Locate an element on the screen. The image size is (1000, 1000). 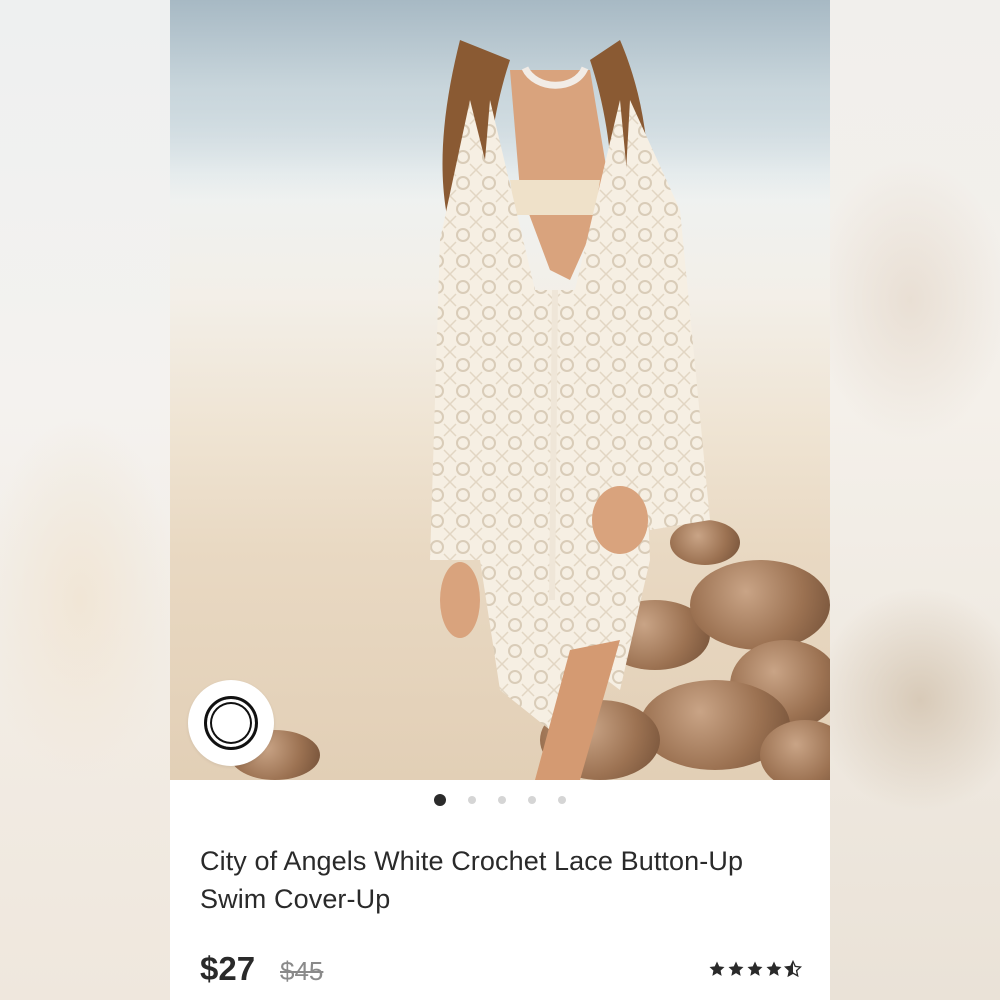
product-price: $27 is located at coordinates (228, 968).